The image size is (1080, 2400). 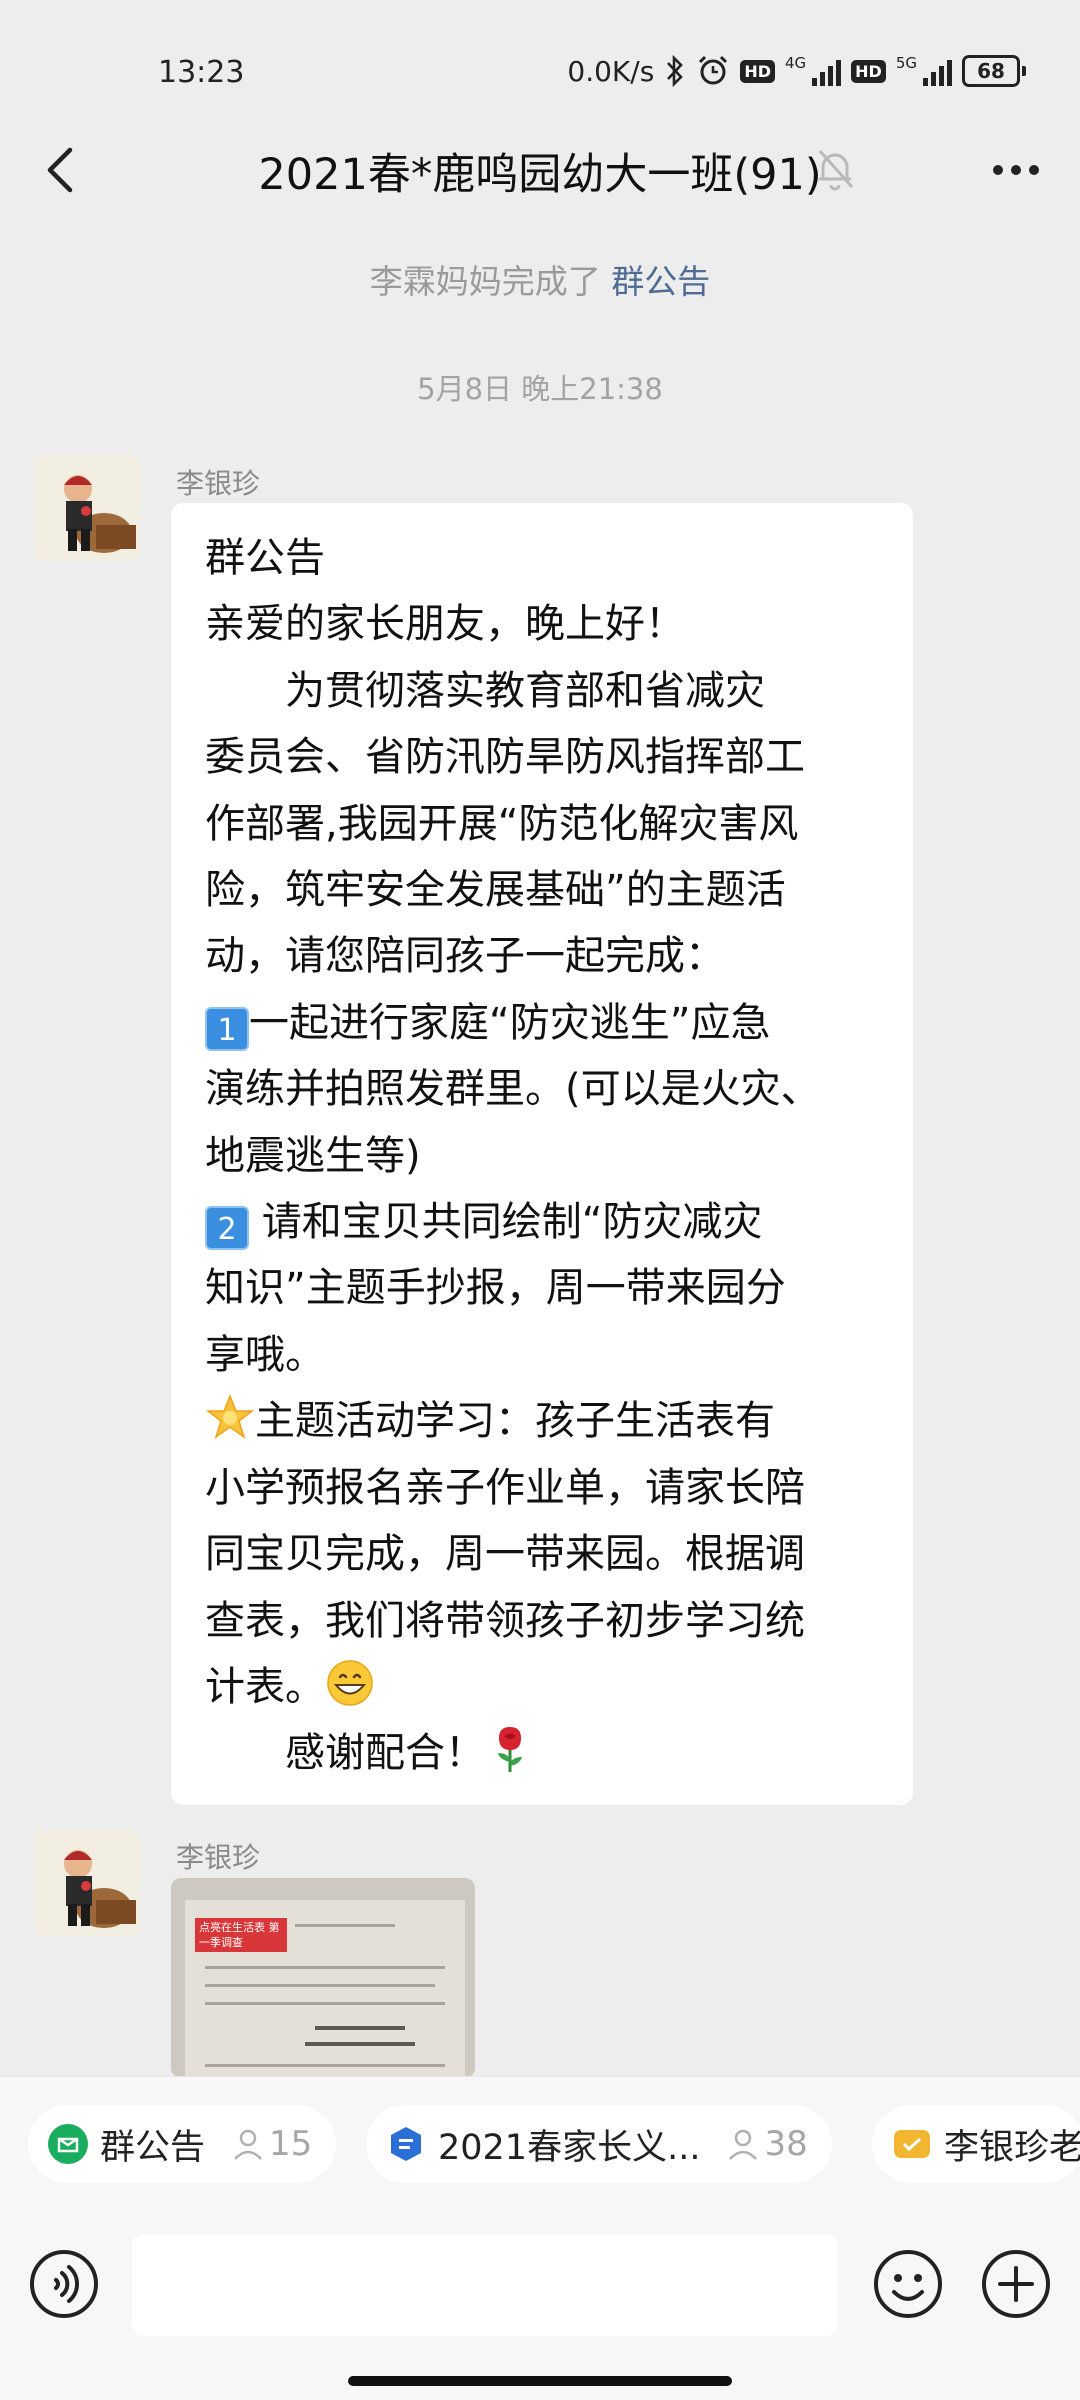 I want to click on announcement-icon, so click(x=68, y=2144).